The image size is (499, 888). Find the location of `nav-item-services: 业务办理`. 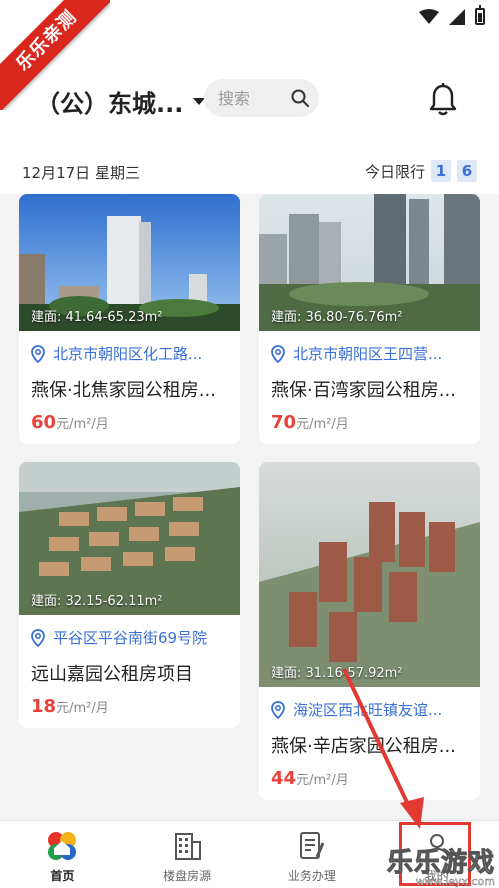

nav-item-services: 业务办理 is located at coordinates (312, 854).